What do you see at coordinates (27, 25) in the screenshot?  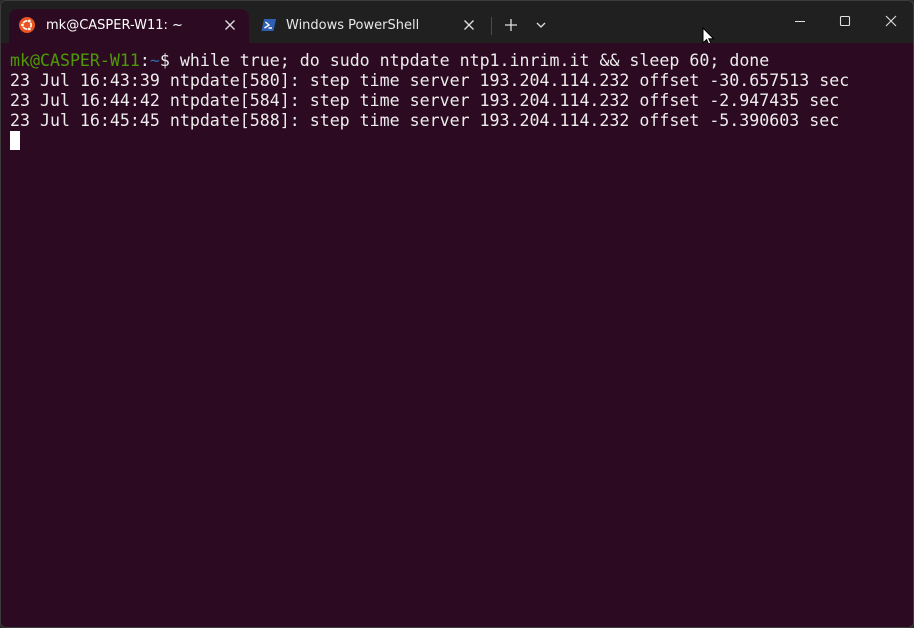 I see `ubuntu-icon` at bounding box center [27, 25].